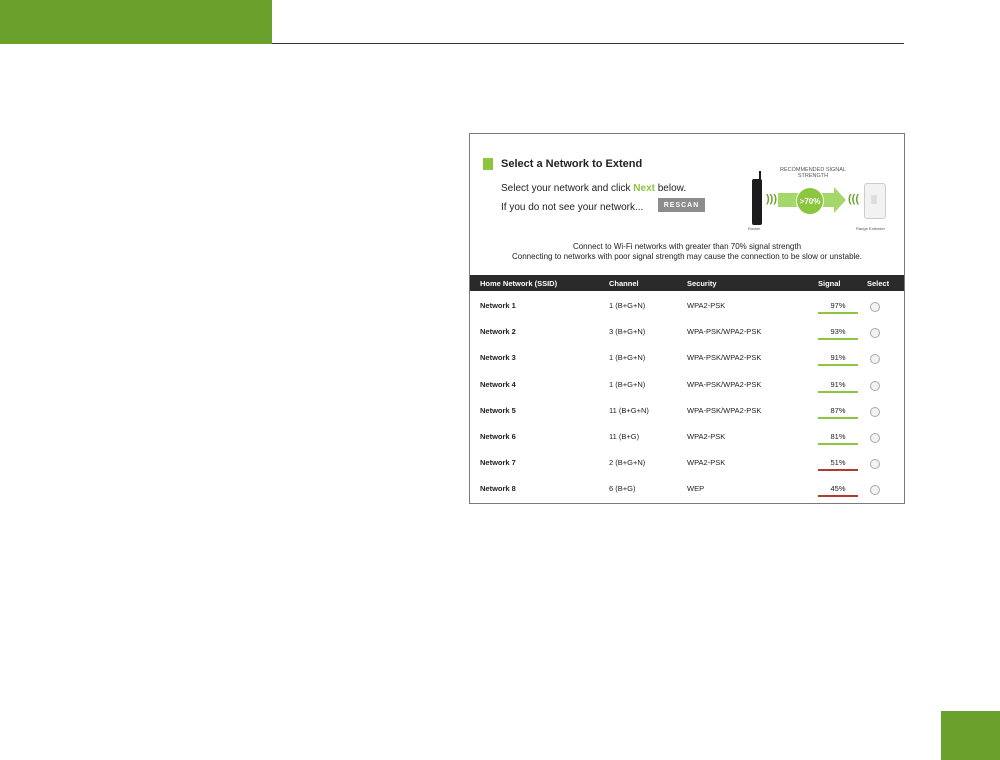 The width and height of the screenshot is (1000, 760). What do you see at coordinates (681, 205) in the screenshot?
I see `rescan-button: RESCAN` at bounding box center [681, 205].